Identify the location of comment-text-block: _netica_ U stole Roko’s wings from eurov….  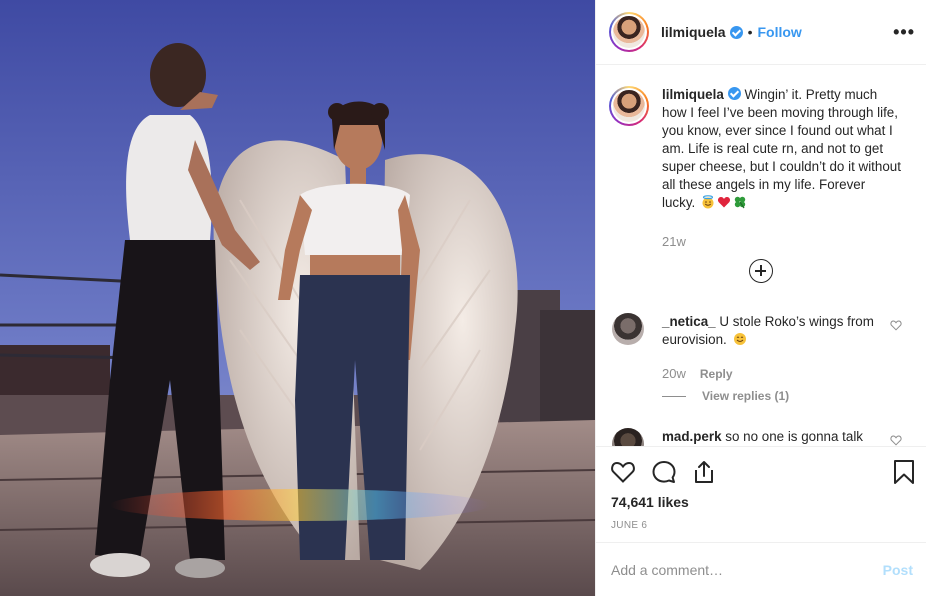
(772, 331).